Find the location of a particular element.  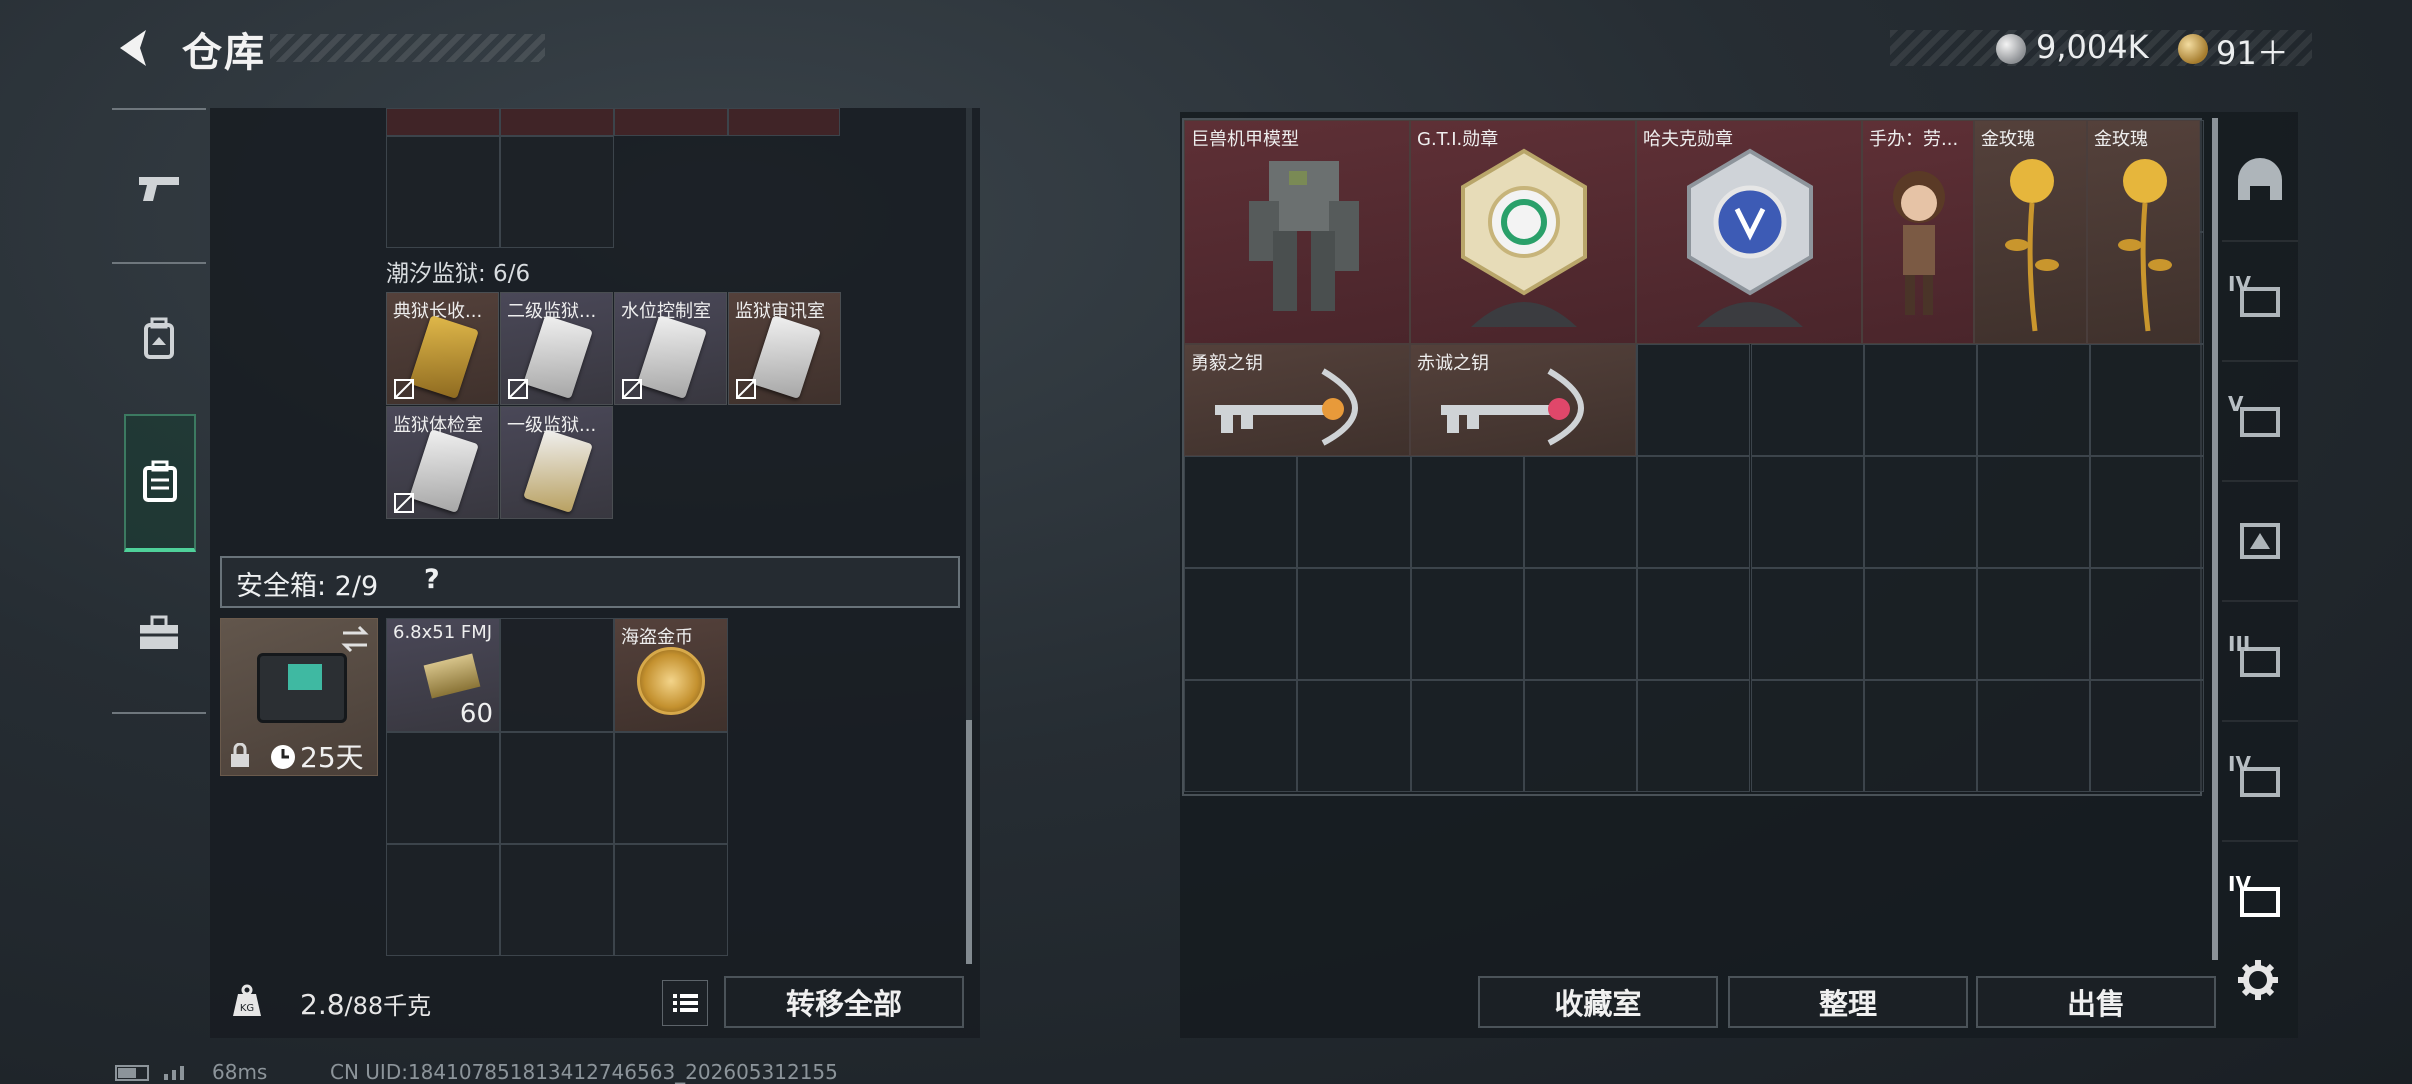

silver-amount: 9,004K is located at coordinates (2092, 47).